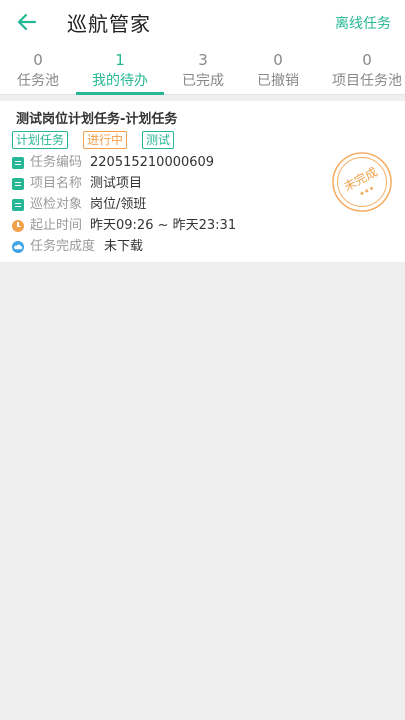 The width and height of the screenshot is (405, 720). Describe the element at coordinates (109, 24) in the screenshot. I see `page-title: 巡航管家` at that location.